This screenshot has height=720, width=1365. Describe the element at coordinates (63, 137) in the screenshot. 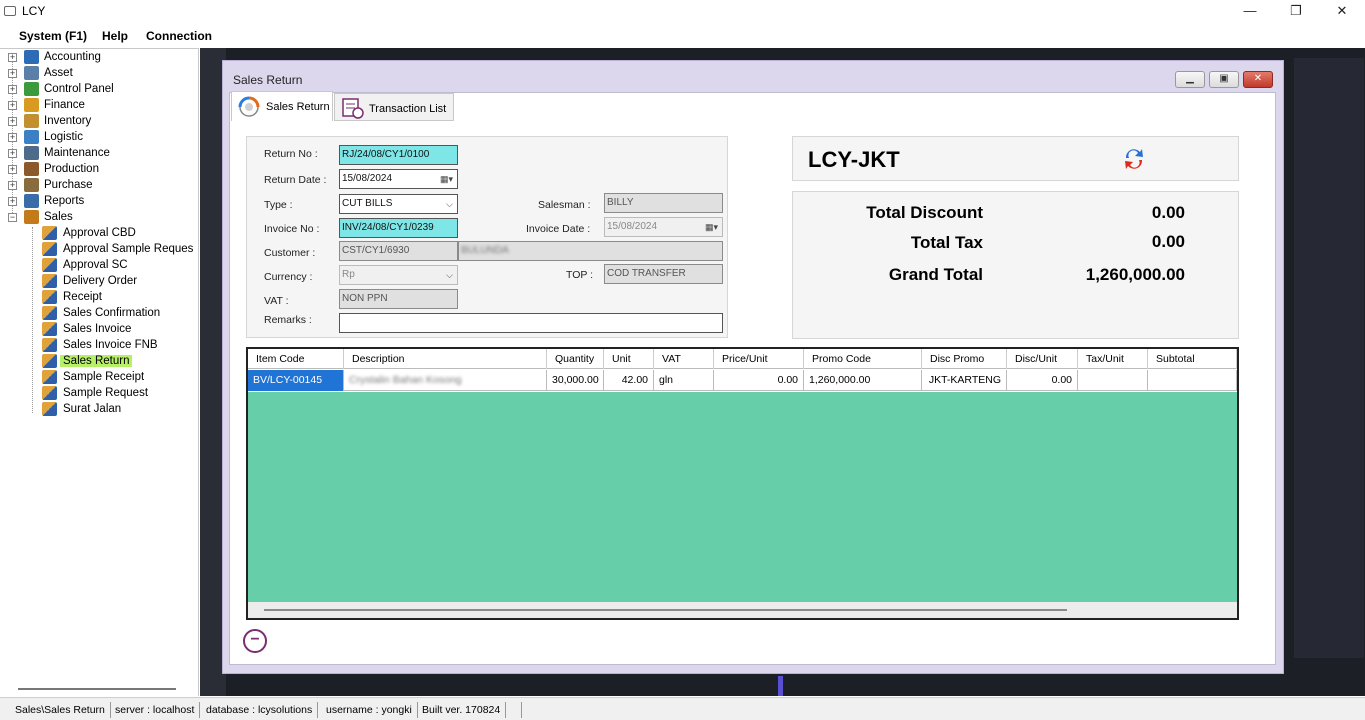

I see `tree-item-logistic: Logistic` at that location.